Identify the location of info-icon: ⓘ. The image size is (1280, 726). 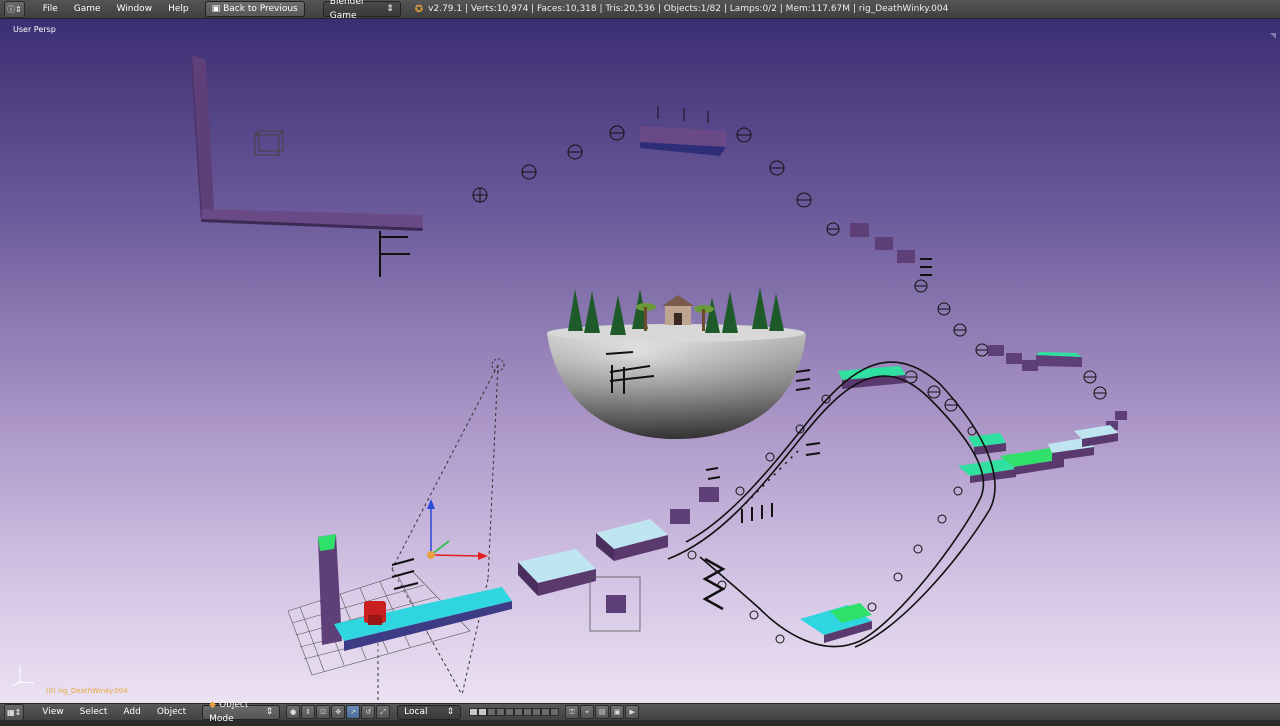
(11, 9).